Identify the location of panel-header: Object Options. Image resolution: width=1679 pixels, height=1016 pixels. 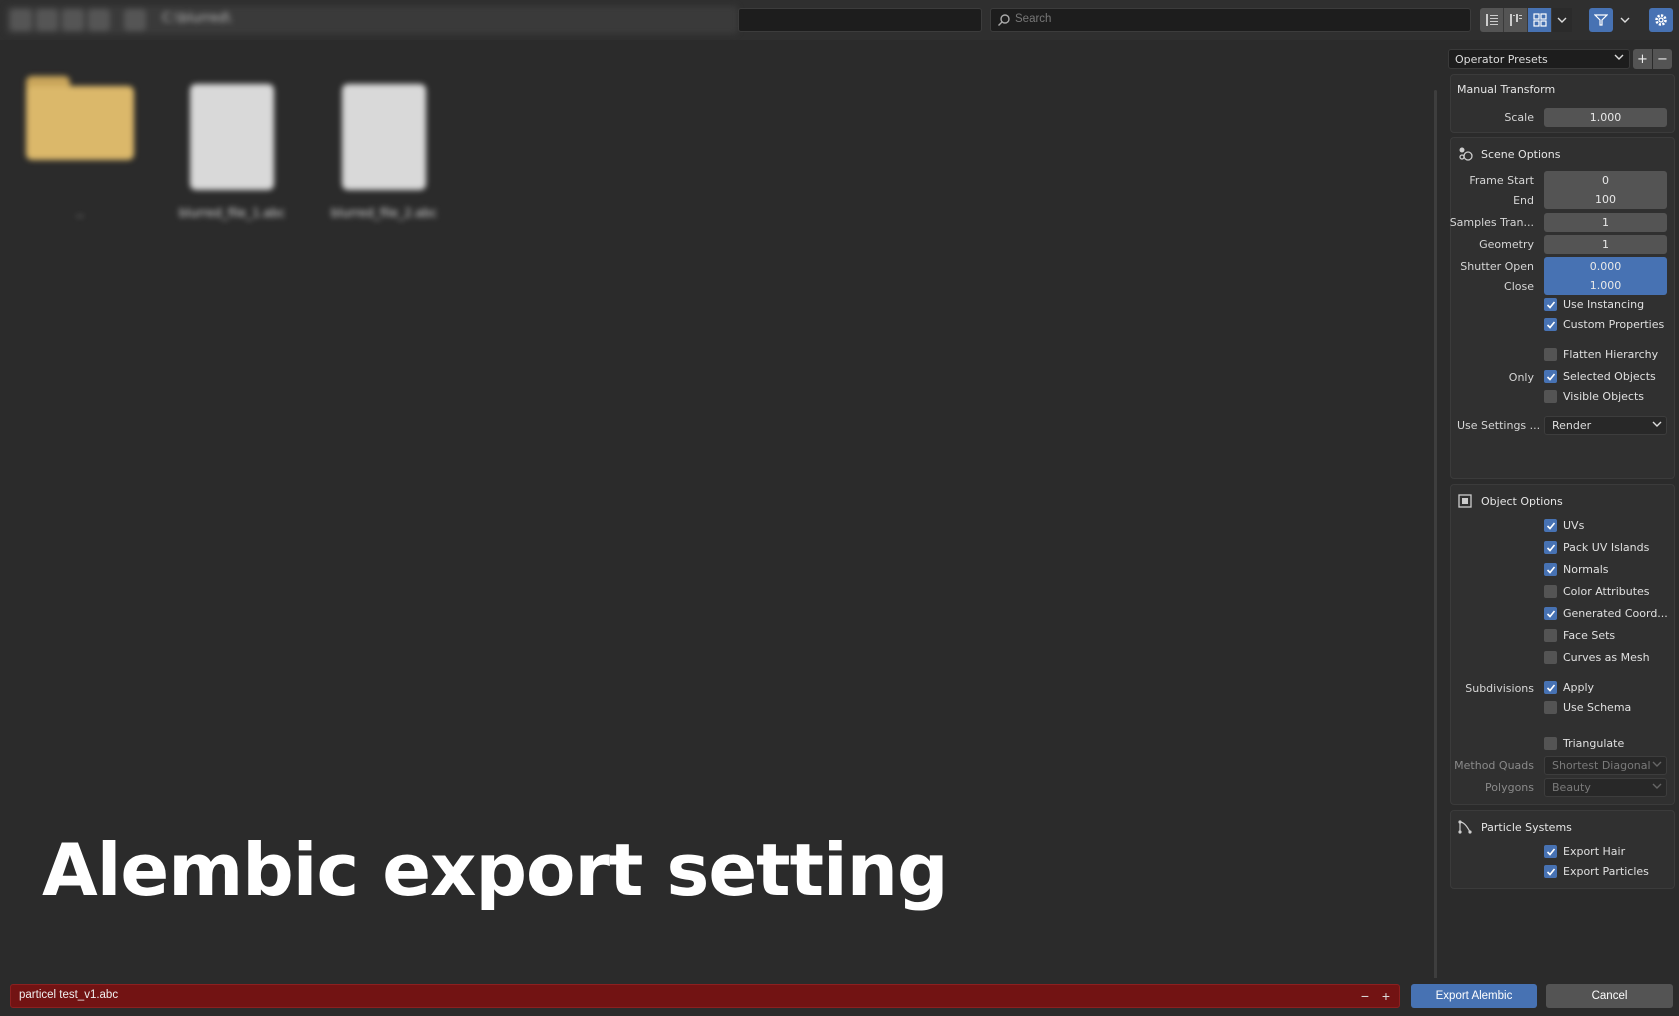
(1510, 501).